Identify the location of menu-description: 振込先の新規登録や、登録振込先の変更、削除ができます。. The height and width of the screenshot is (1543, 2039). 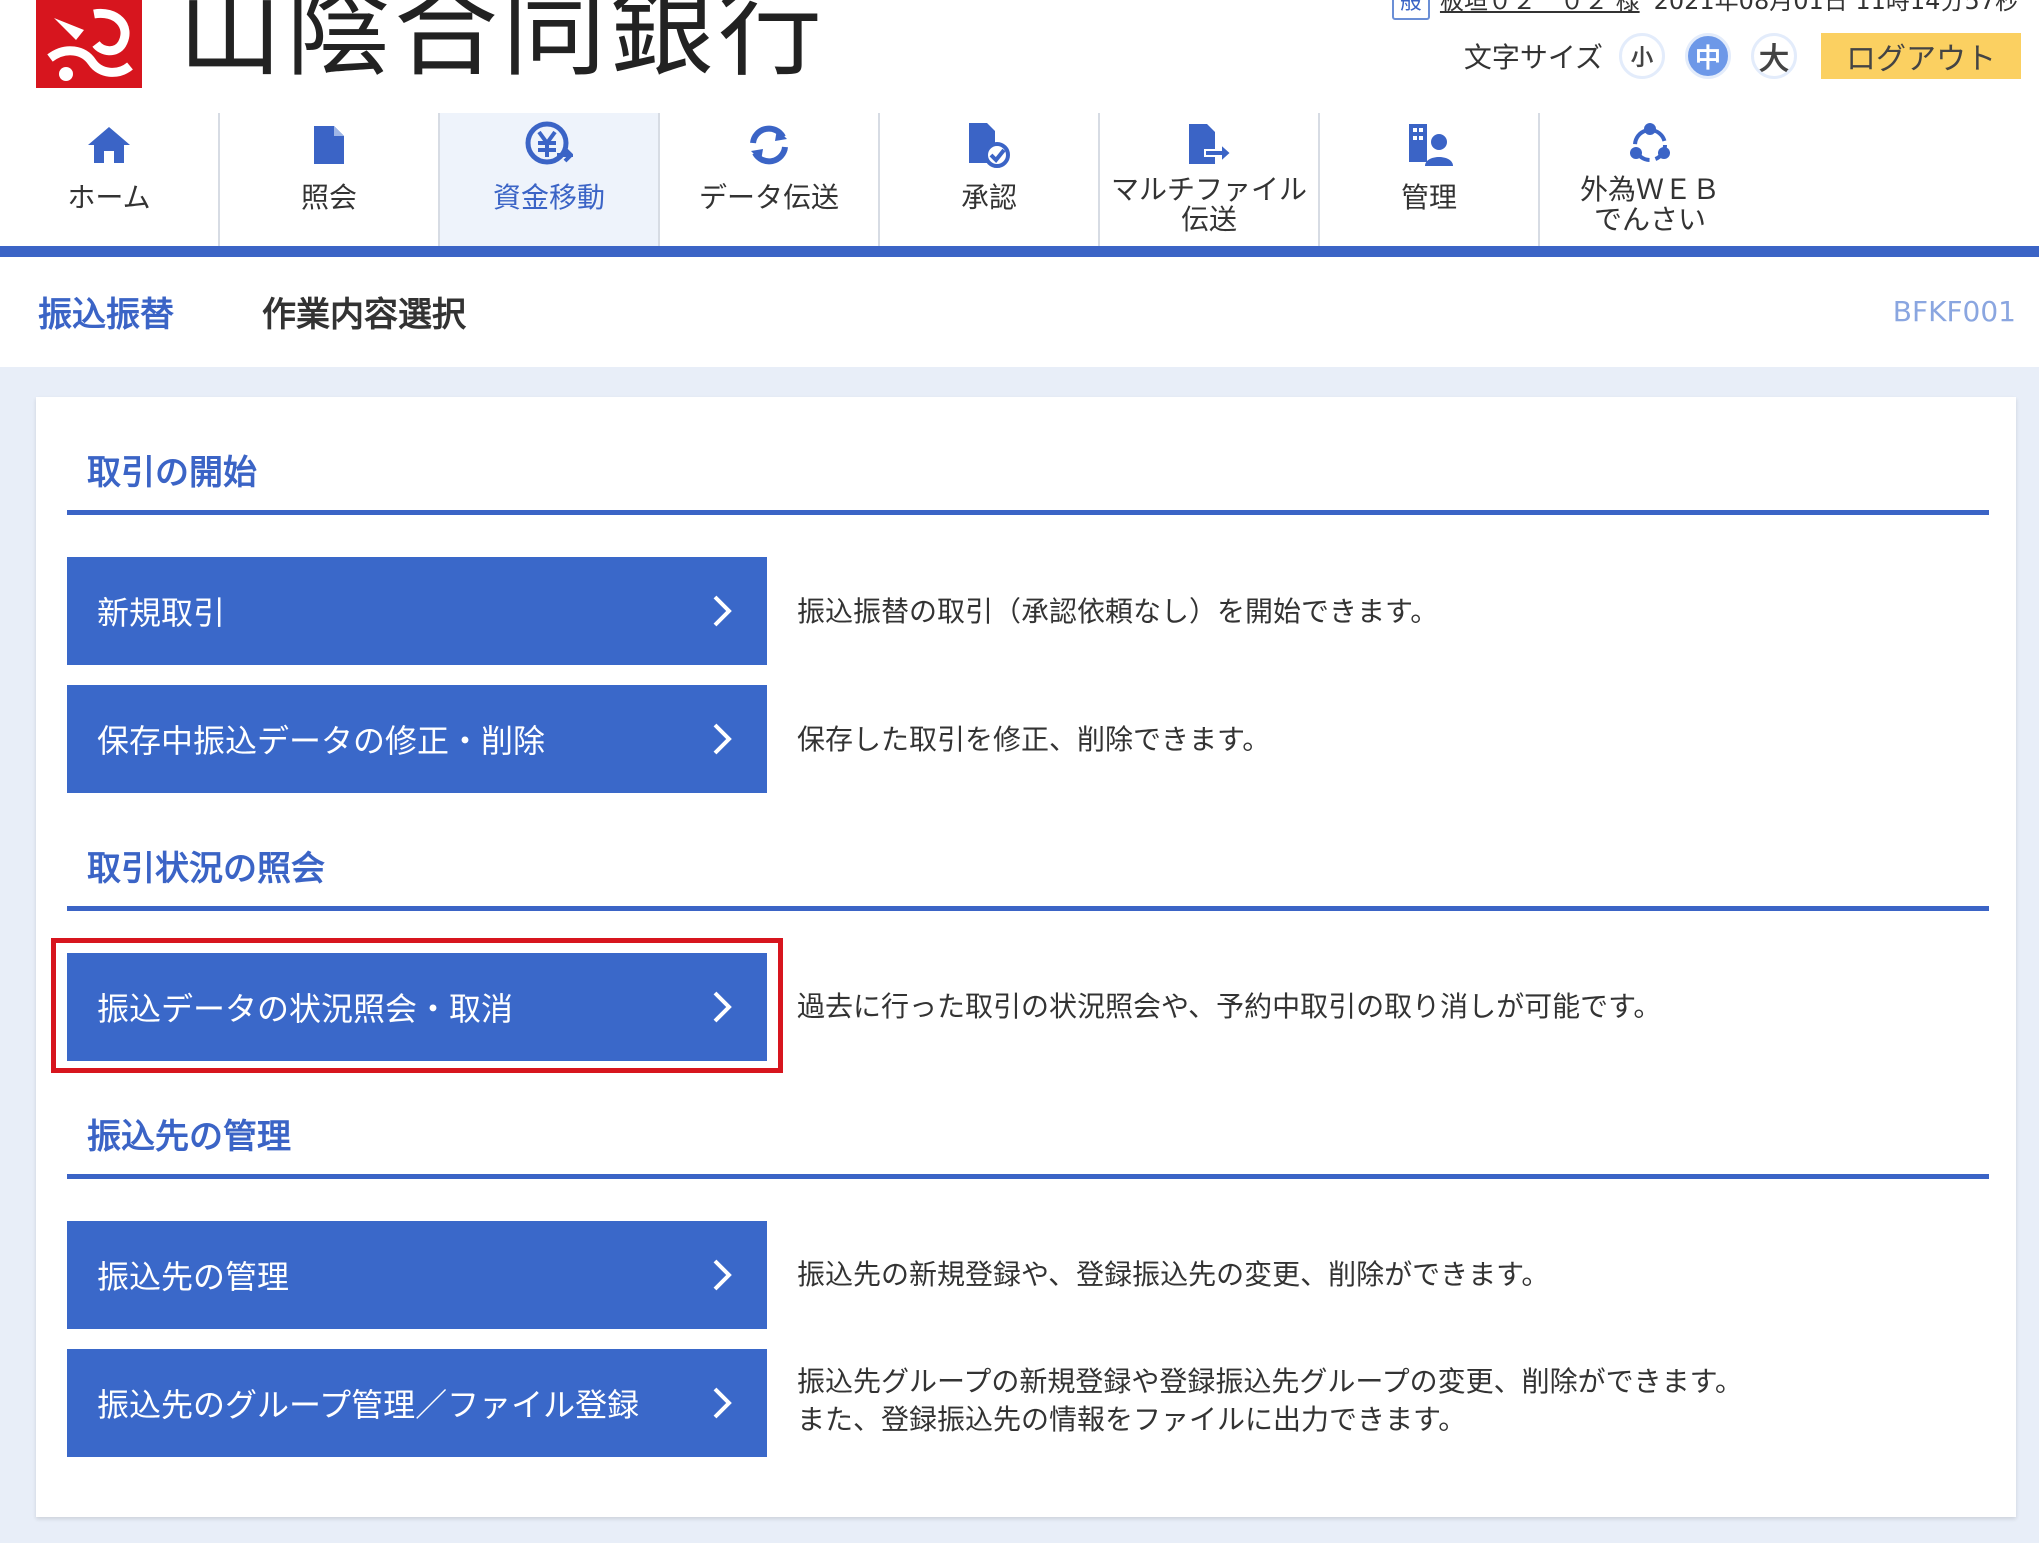
(1173, 1274).